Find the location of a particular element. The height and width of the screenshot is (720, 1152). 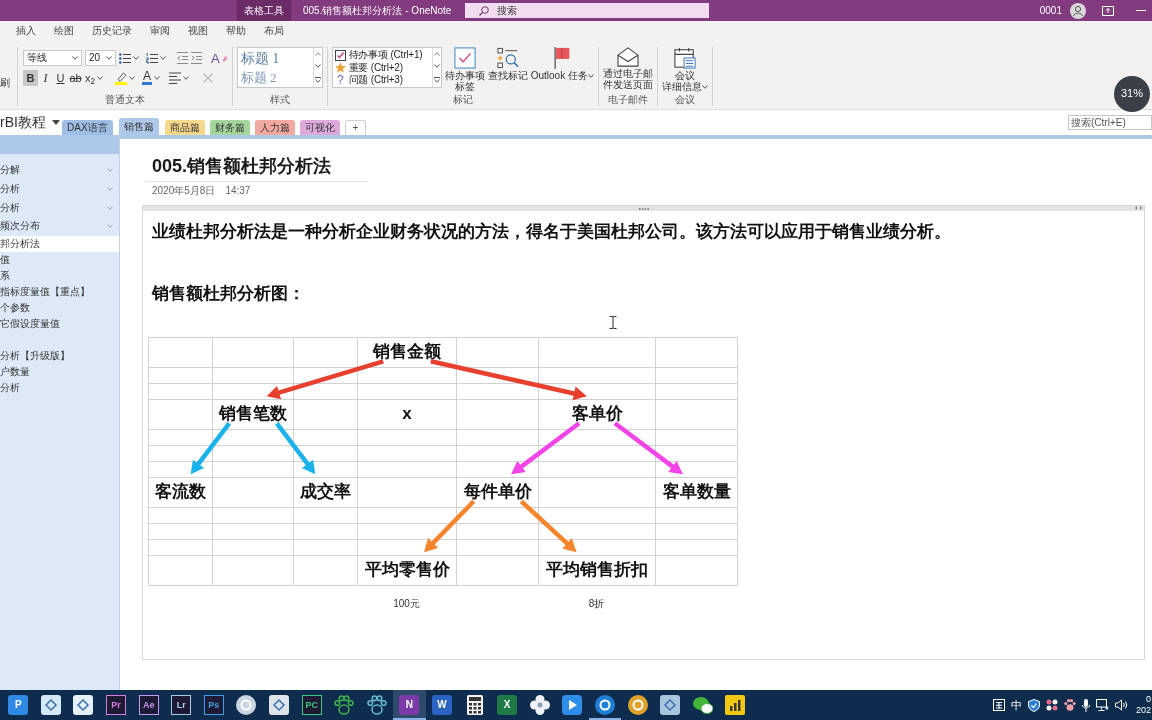

ribbon-tab: 视图 is located at coordinates (198, 32).